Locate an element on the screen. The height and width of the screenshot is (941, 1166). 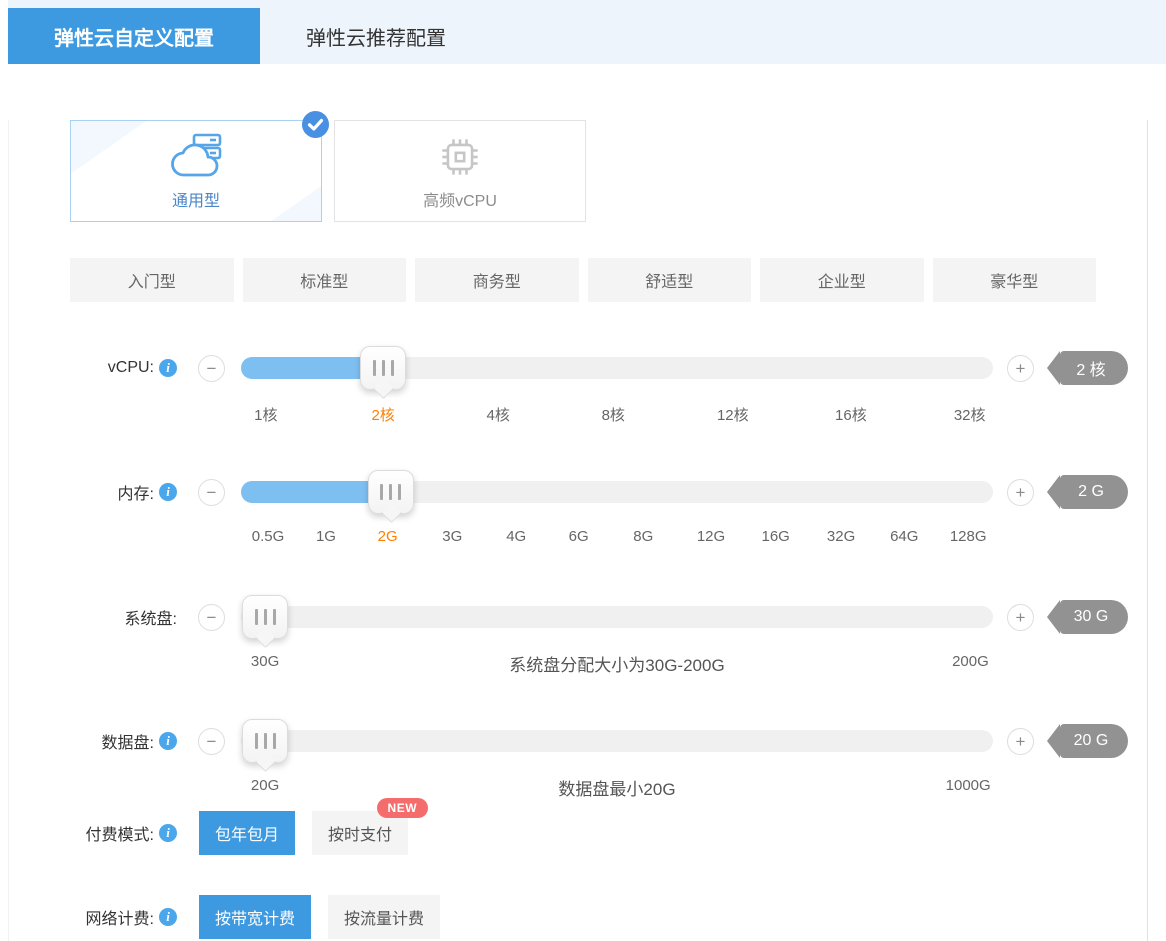
data-disk-min-label: 20G is located at coordinates (265, 785).